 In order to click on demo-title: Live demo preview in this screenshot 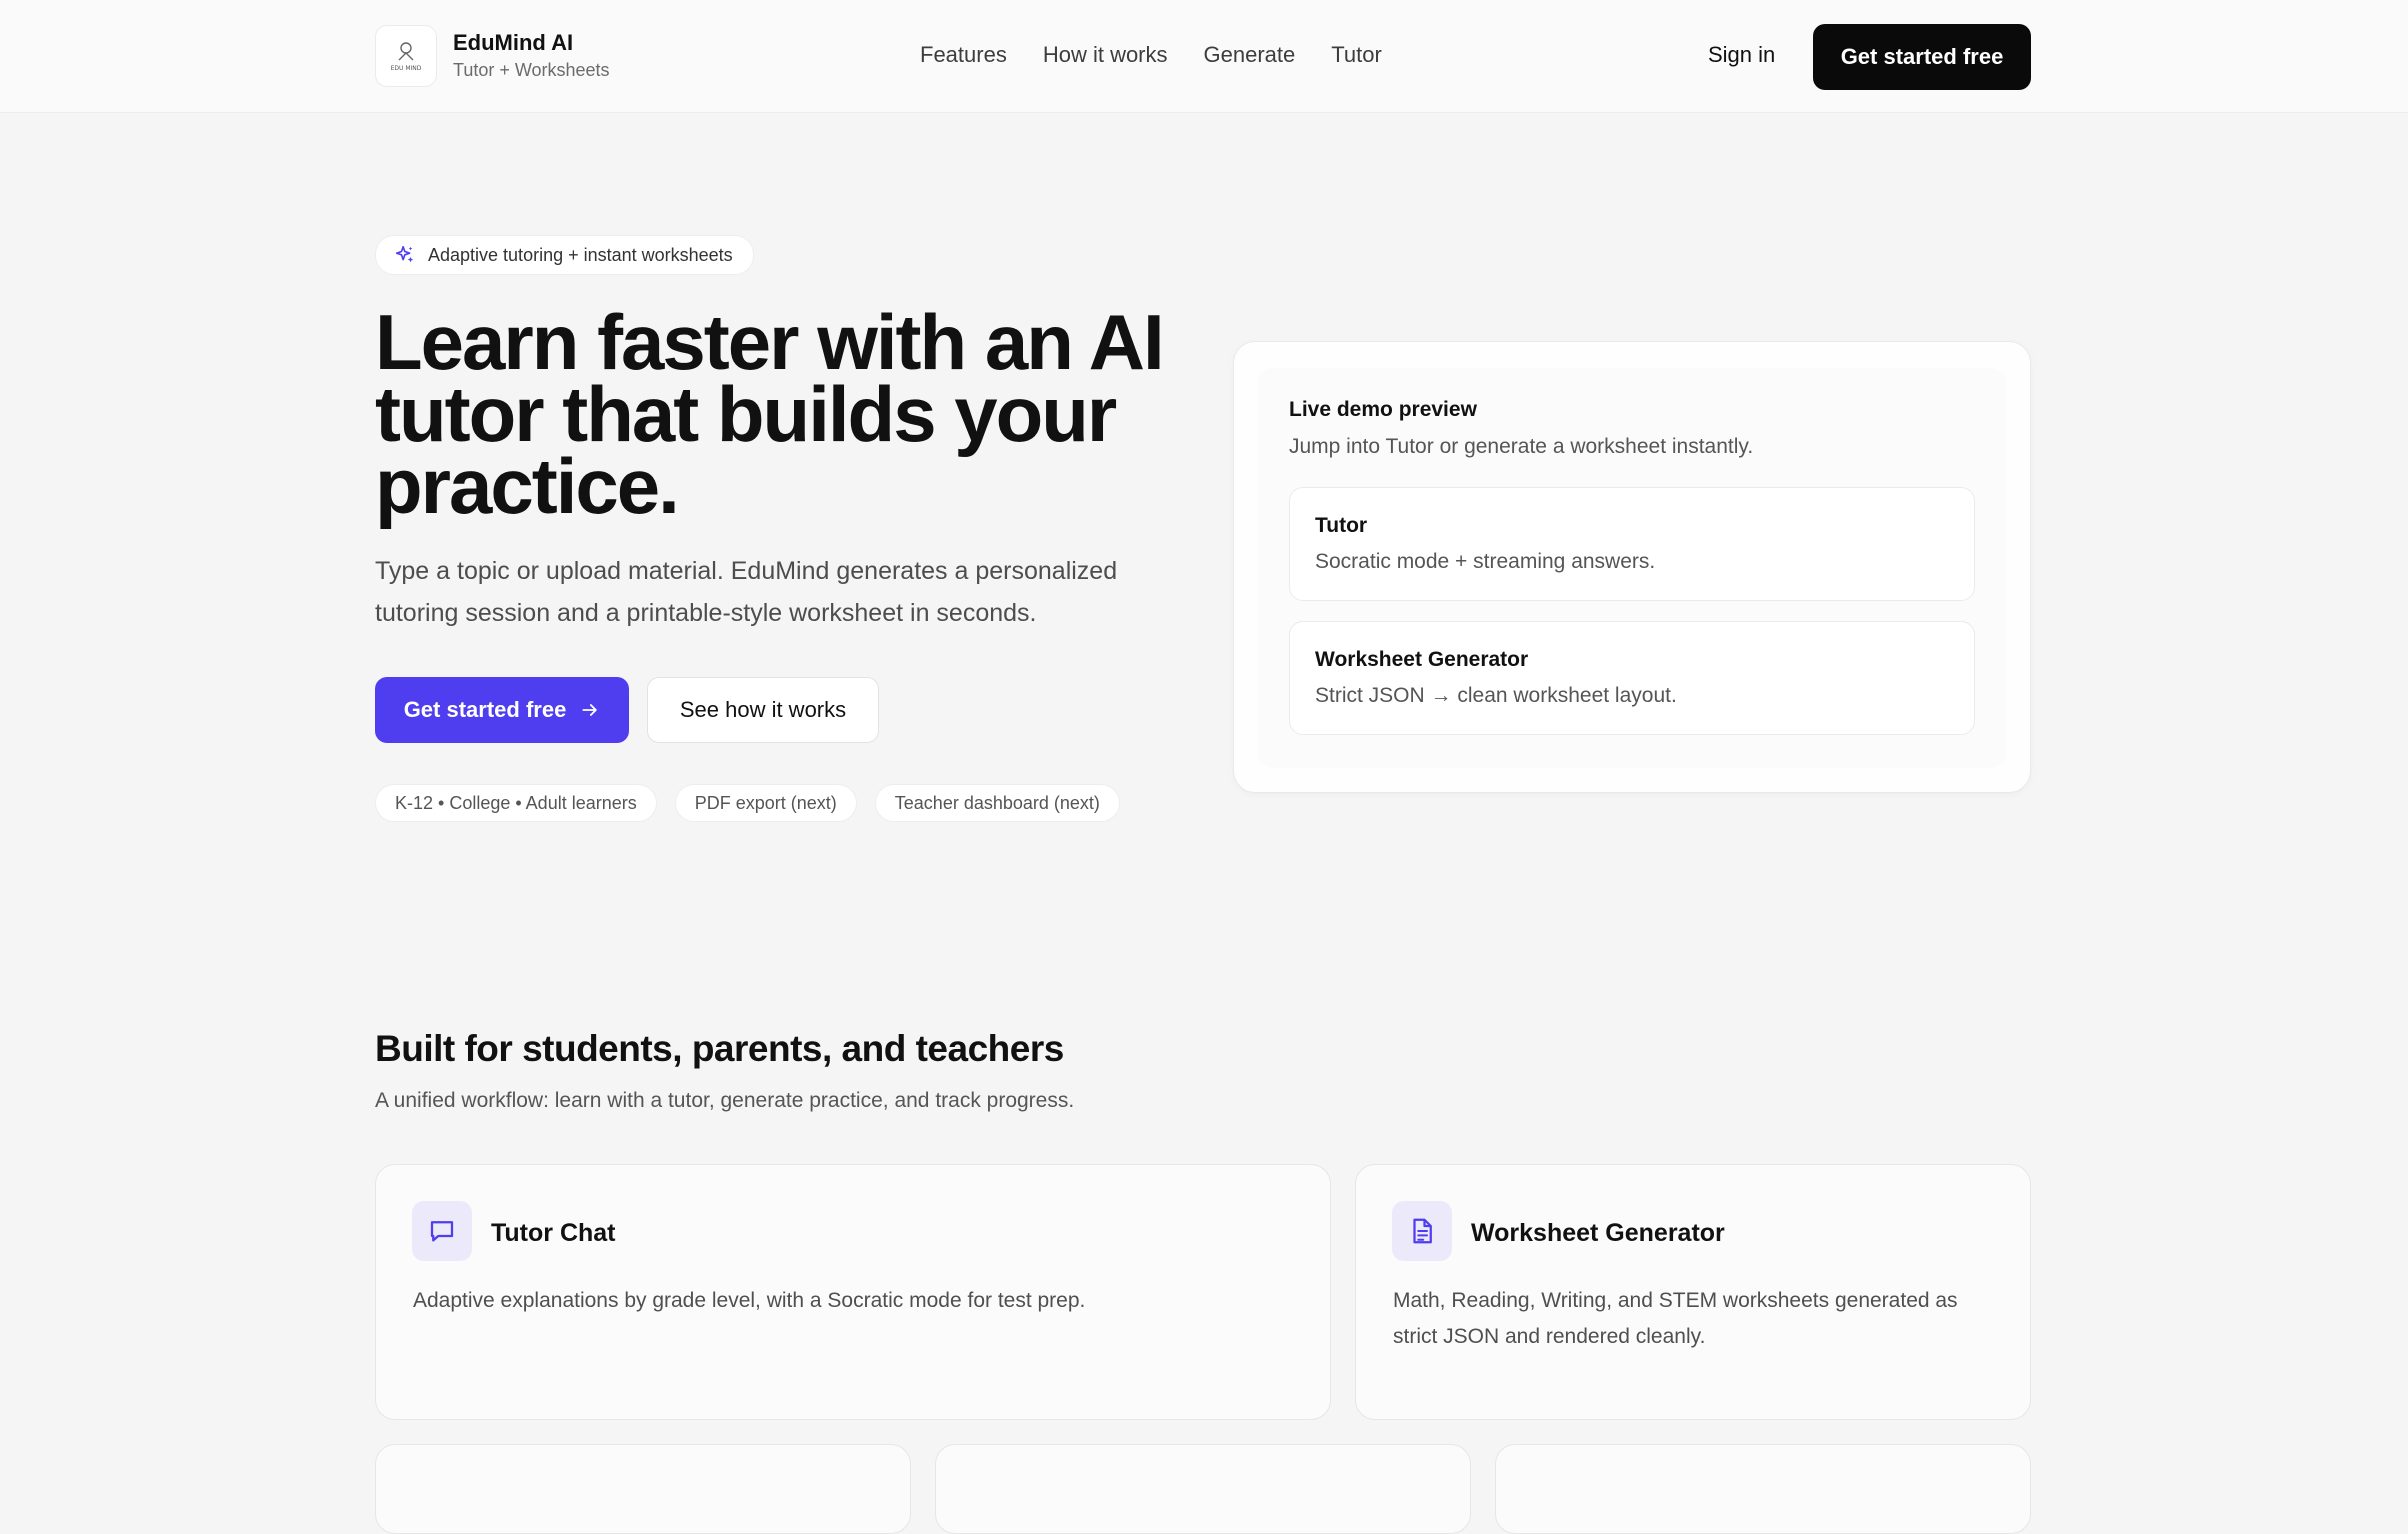, I will do `click(1383, 409)`.